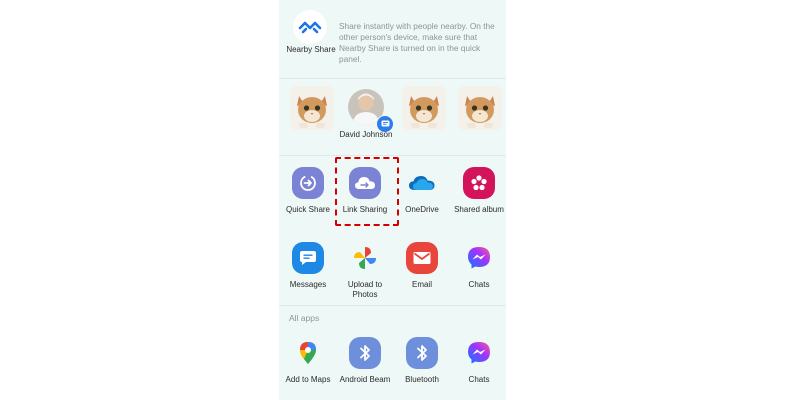  I want to click on upload-to-photos-button: Upload to Photos, so click(365, 271).